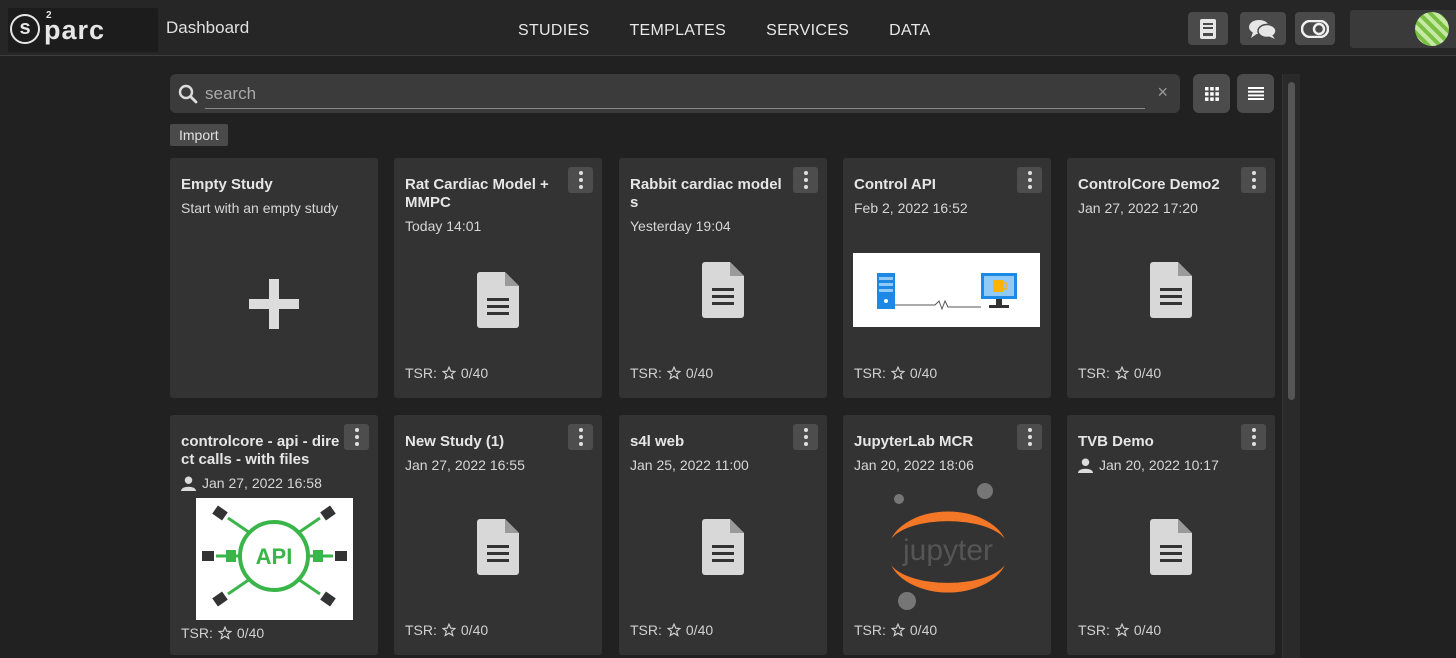  I want to click on card-date-row: Jan 27, 2022 16:58, so click(274, 483).